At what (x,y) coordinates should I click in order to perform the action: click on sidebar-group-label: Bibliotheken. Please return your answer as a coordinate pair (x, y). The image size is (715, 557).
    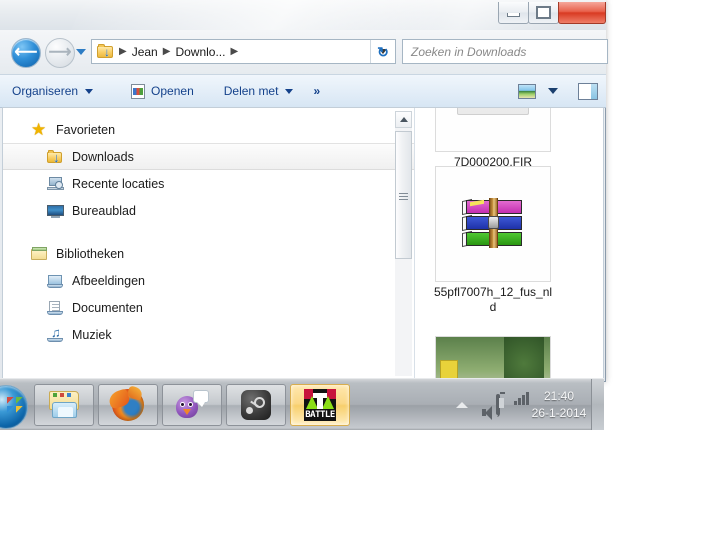
    Looking at the image, I should click on (90, 253).